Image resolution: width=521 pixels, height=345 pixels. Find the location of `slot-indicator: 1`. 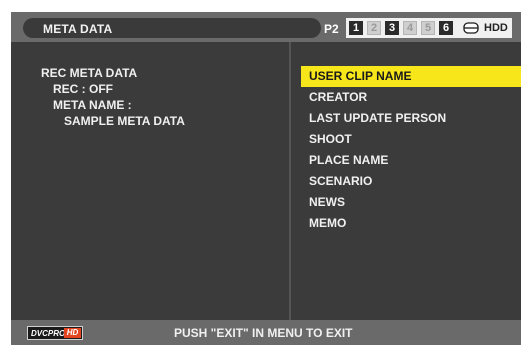

slot-indicator: 1 is located at coordinates (356, 28).